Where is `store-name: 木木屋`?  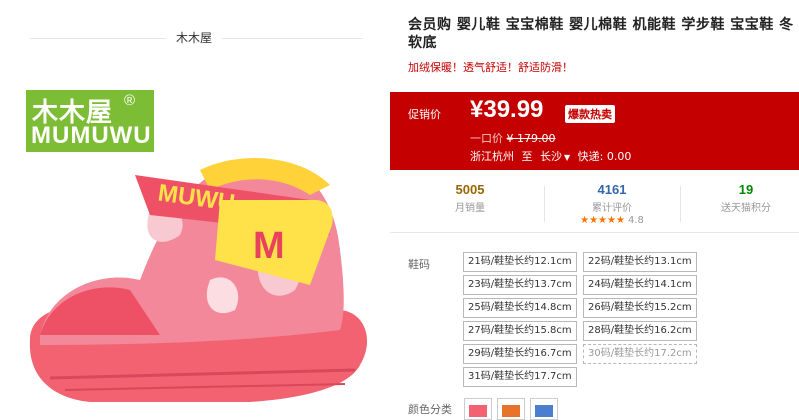 store-name: 木木屋 is located at coordinates (194, 37).